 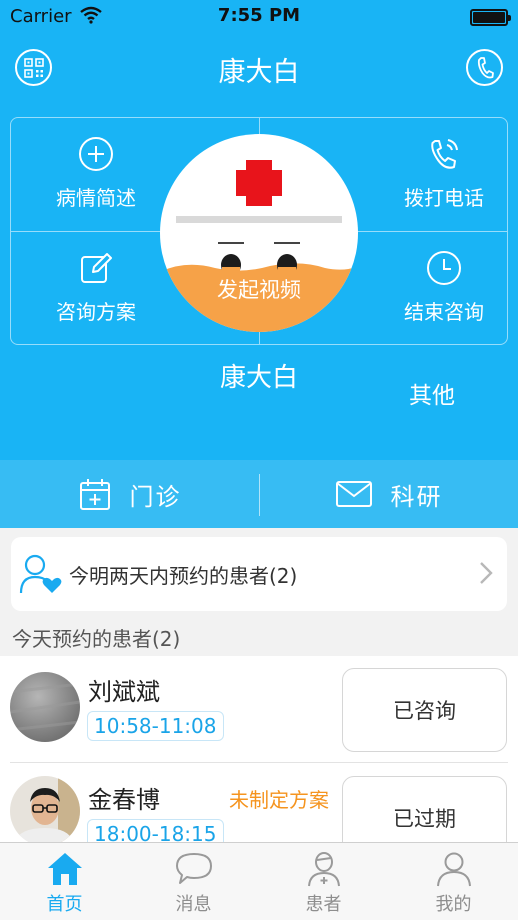 I want to click on calendar-plus-icon, so click(x=94, y=494).